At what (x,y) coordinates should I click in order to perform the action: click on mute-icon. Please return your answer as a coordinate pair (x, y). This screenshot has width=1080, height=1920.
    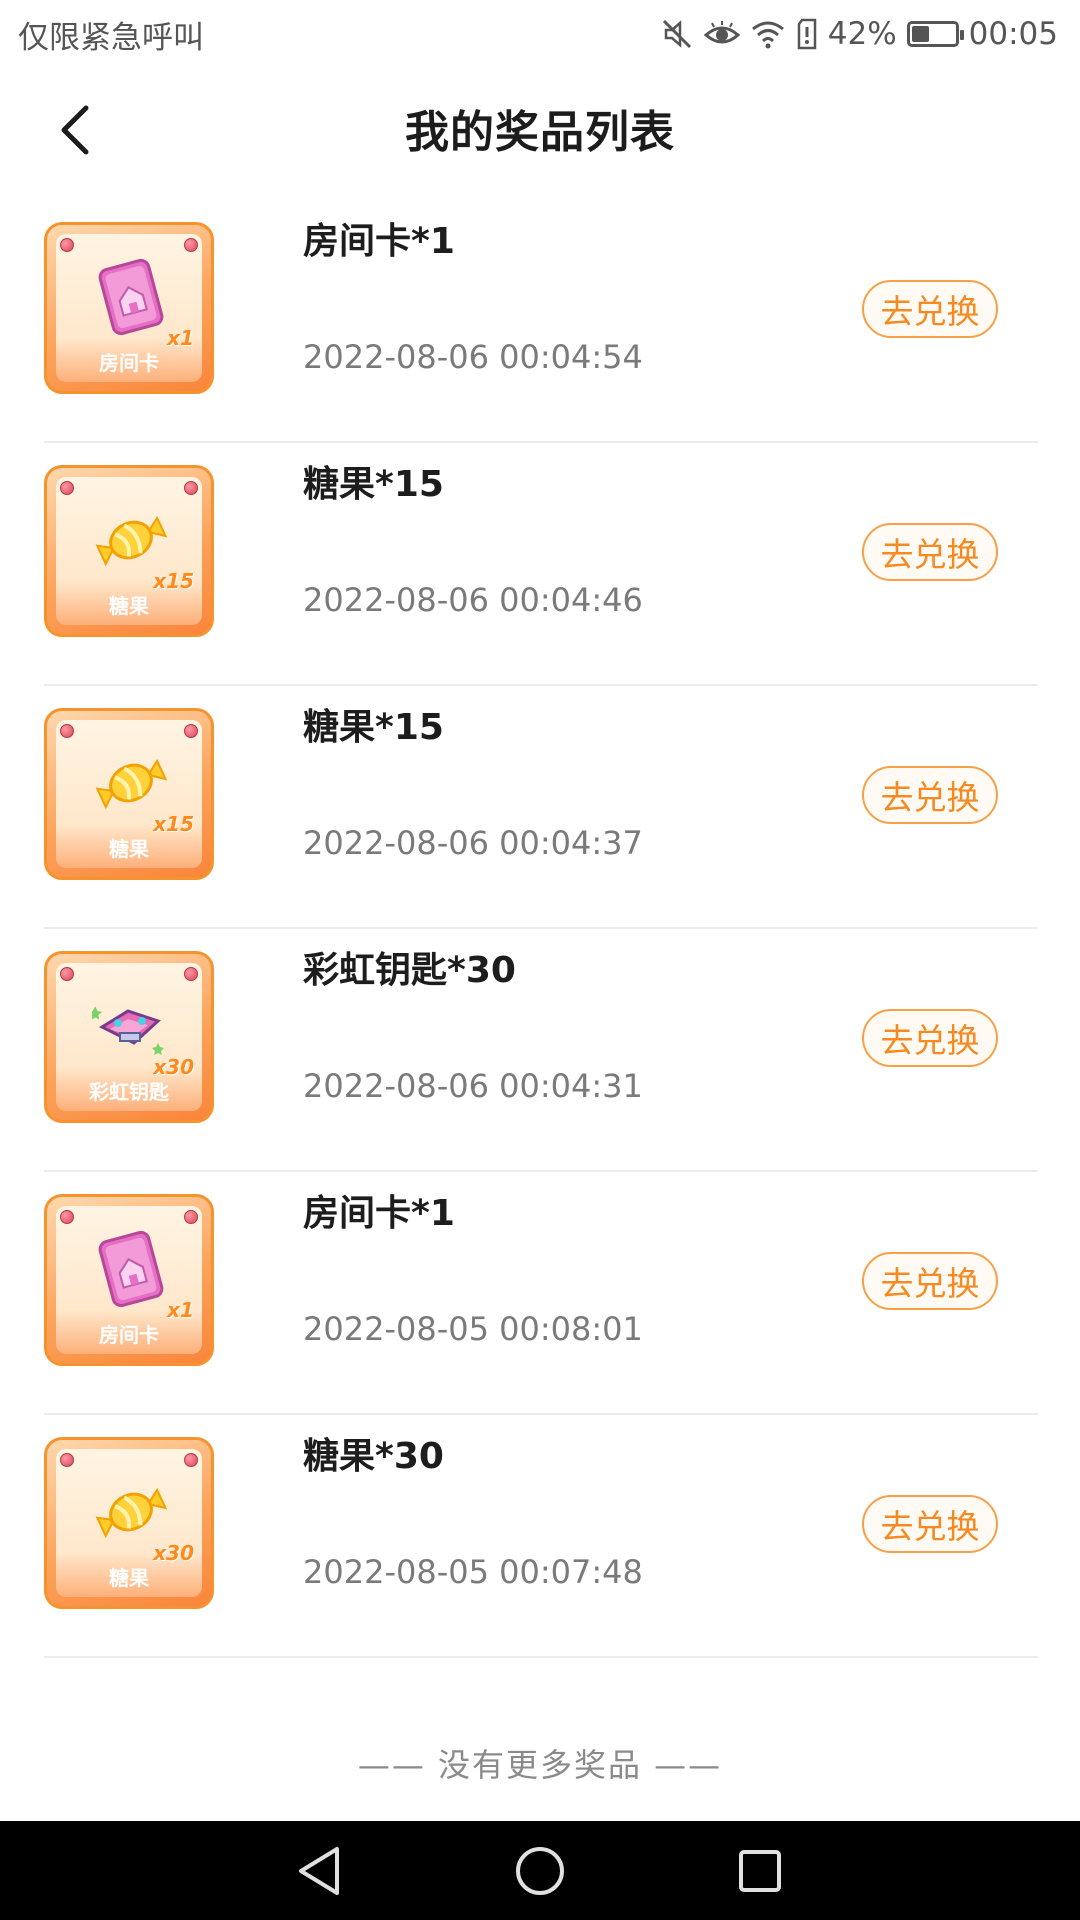
    Looking at the image, I should click on (677, 34).